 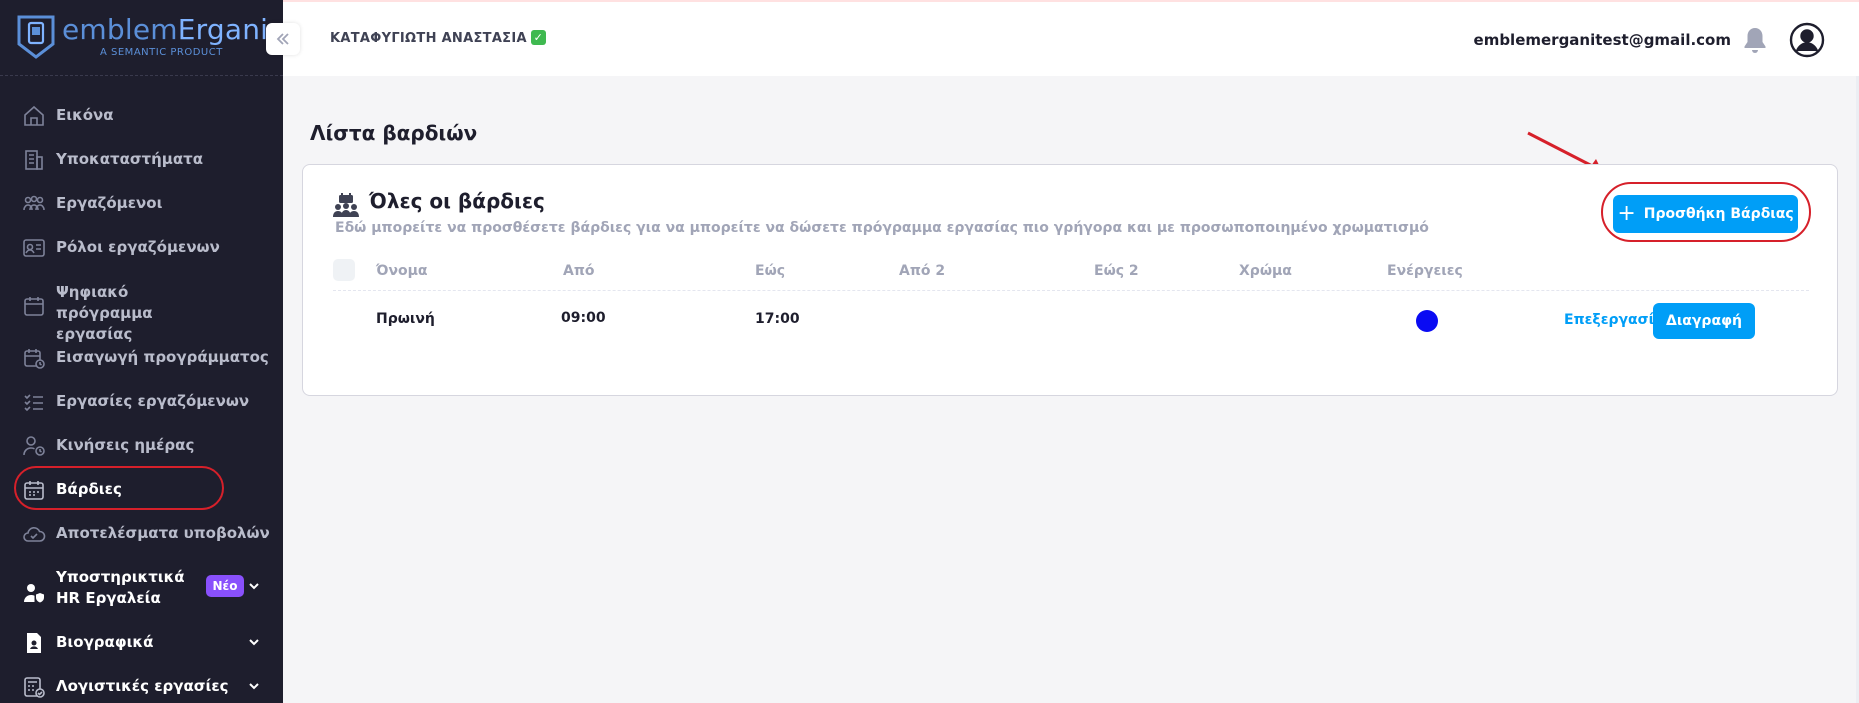 What do you see at coordinates (120, 587) in the screenshot?
I see `sidebar-item-label: Υποστηρικτικά HR Εργαλεία` at bounding box center [120, 587].